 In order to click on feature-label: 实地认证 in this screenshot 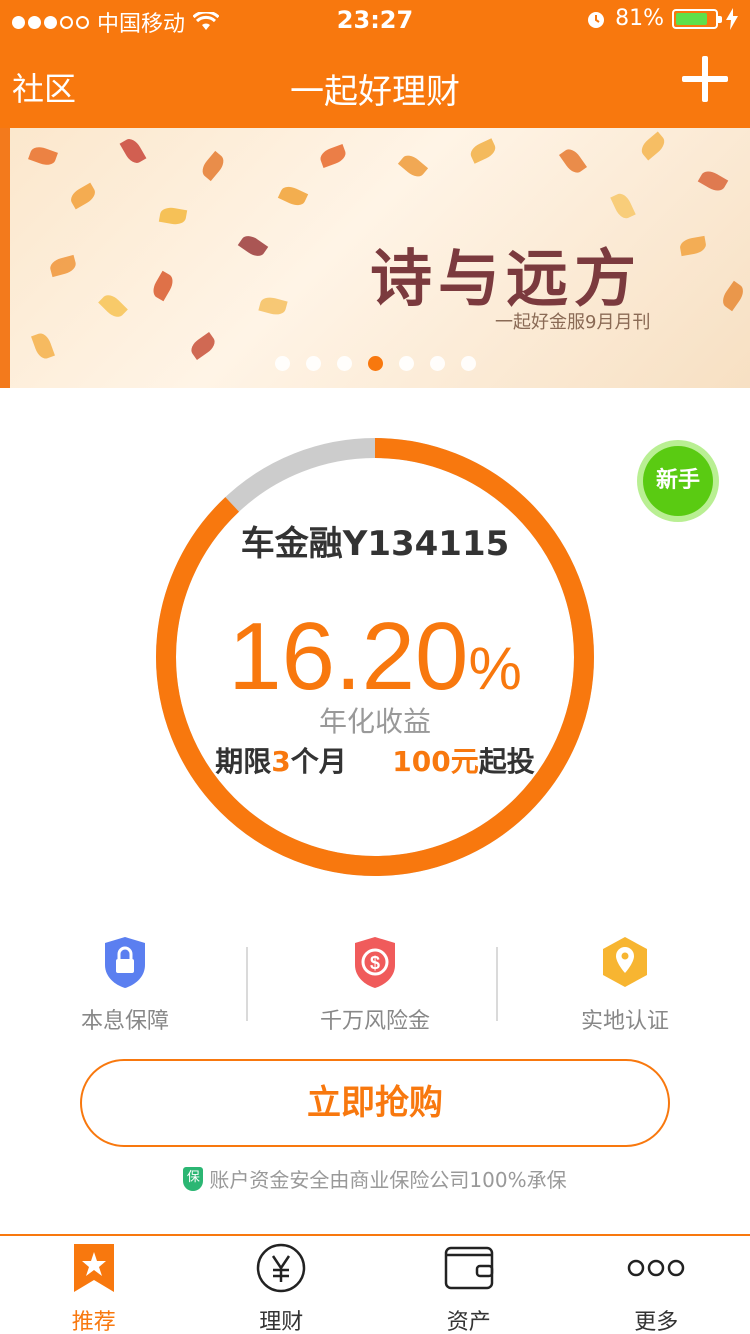, I will do `click(624, 1021)`.